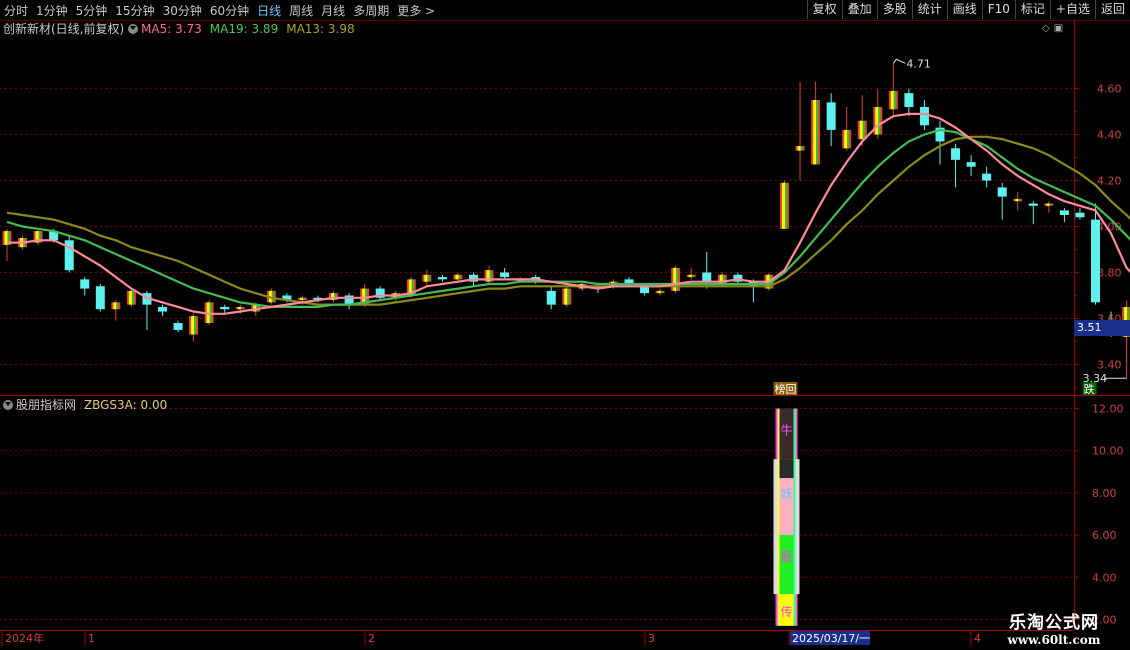  I want to click on marker-die: 跌, so click(1089, 389).